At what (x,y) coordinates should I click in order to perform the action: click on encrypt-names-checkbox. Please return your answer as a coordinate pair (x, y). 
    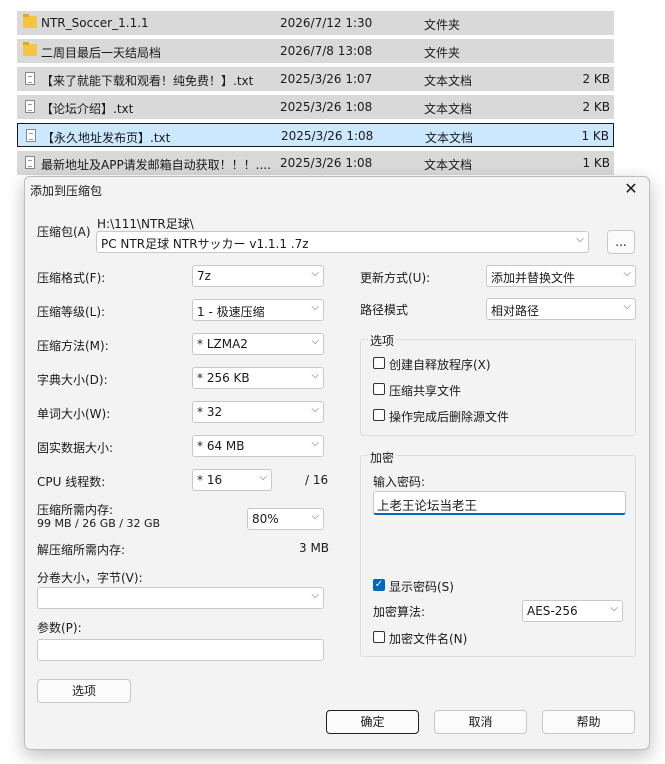
    Looking at the image, I should click on (379, 637).